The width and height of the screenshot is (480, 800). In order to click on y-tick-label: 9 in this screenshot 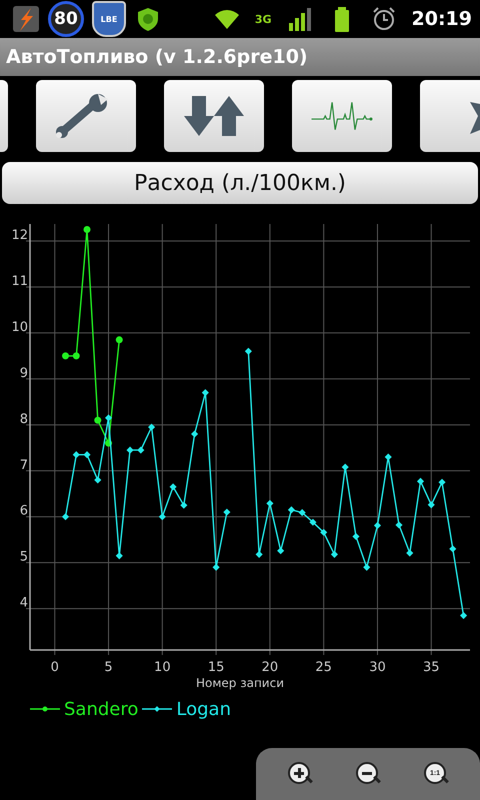, I will do `click(24, 373)`.